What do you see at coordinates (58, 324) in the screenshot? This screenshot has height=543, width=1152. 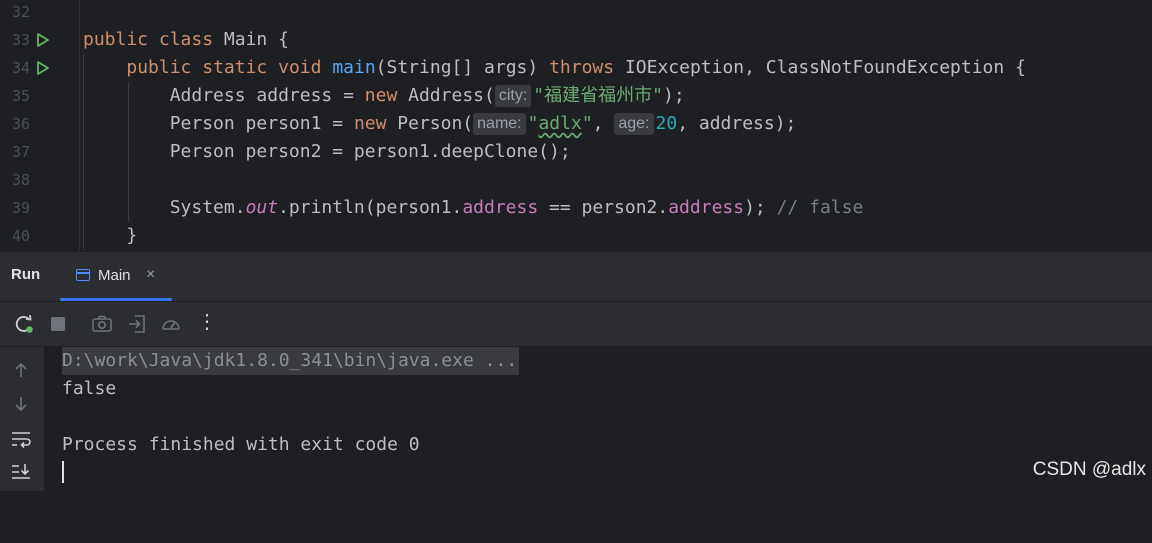 I see `stop-icon` at bounding box center [58, 324].